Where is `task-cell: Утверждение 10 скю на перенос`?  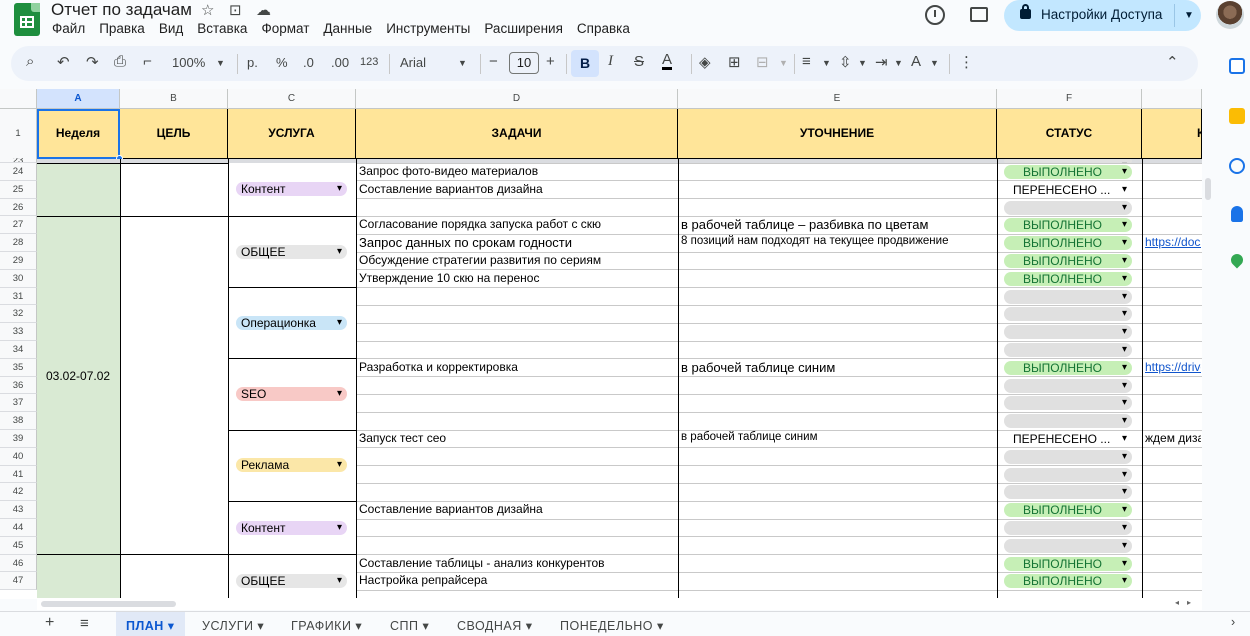
task-cell: Утверждение 10 скю на перенос is located at coordinates (449, 278).